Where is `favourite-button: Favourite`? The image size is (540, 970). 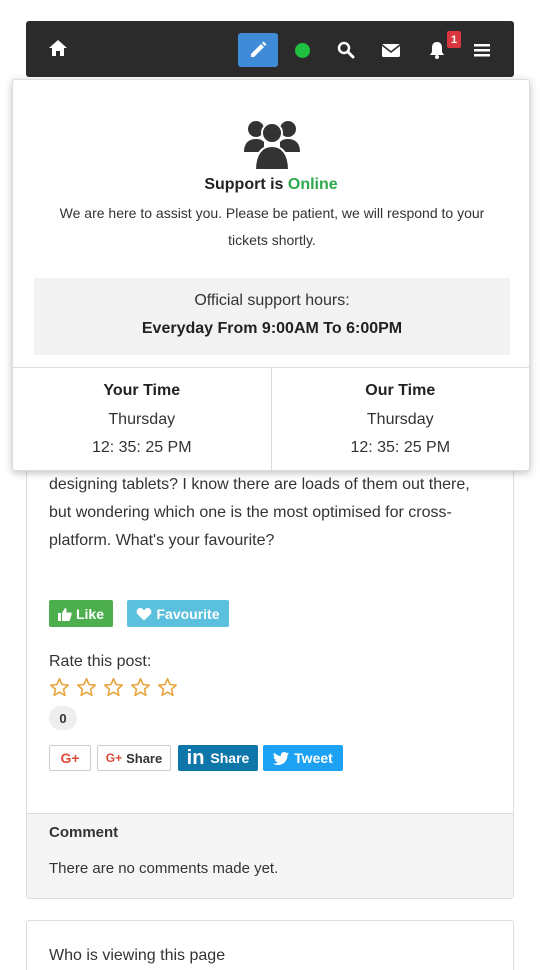
favourite-button: Favourite is located at coordinates (178, 613).